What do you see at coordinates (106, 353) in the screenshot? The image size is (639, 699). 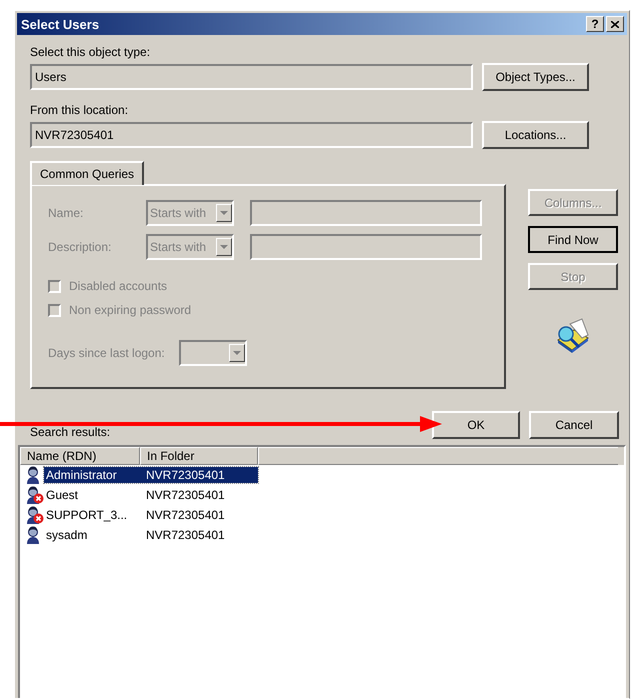 I see `field-label: Days since last logon:` at bounding box center [106, 353].